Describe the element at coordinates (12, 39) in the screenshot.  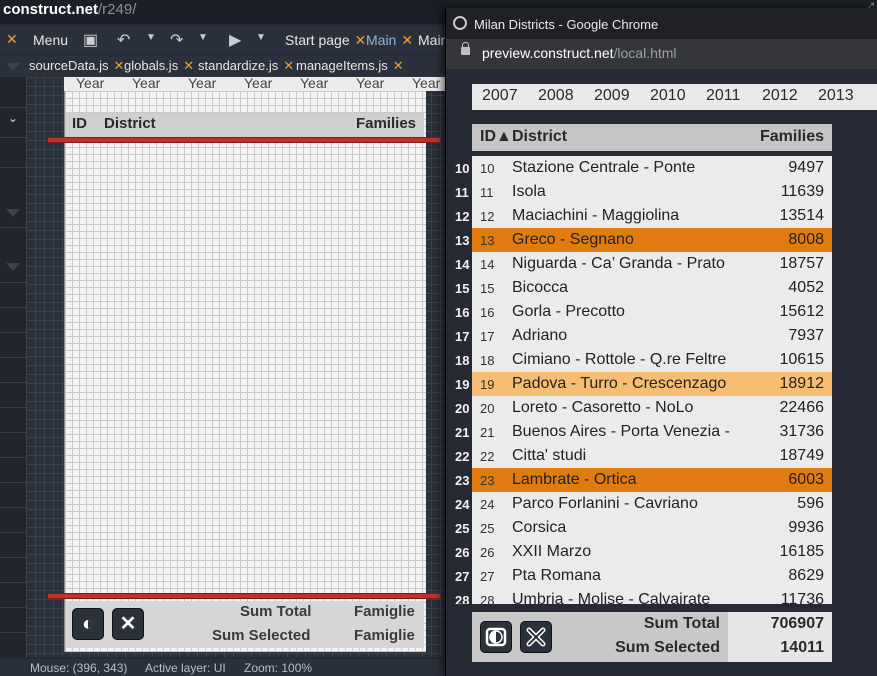
I see `close-icon: ✕` at that location.